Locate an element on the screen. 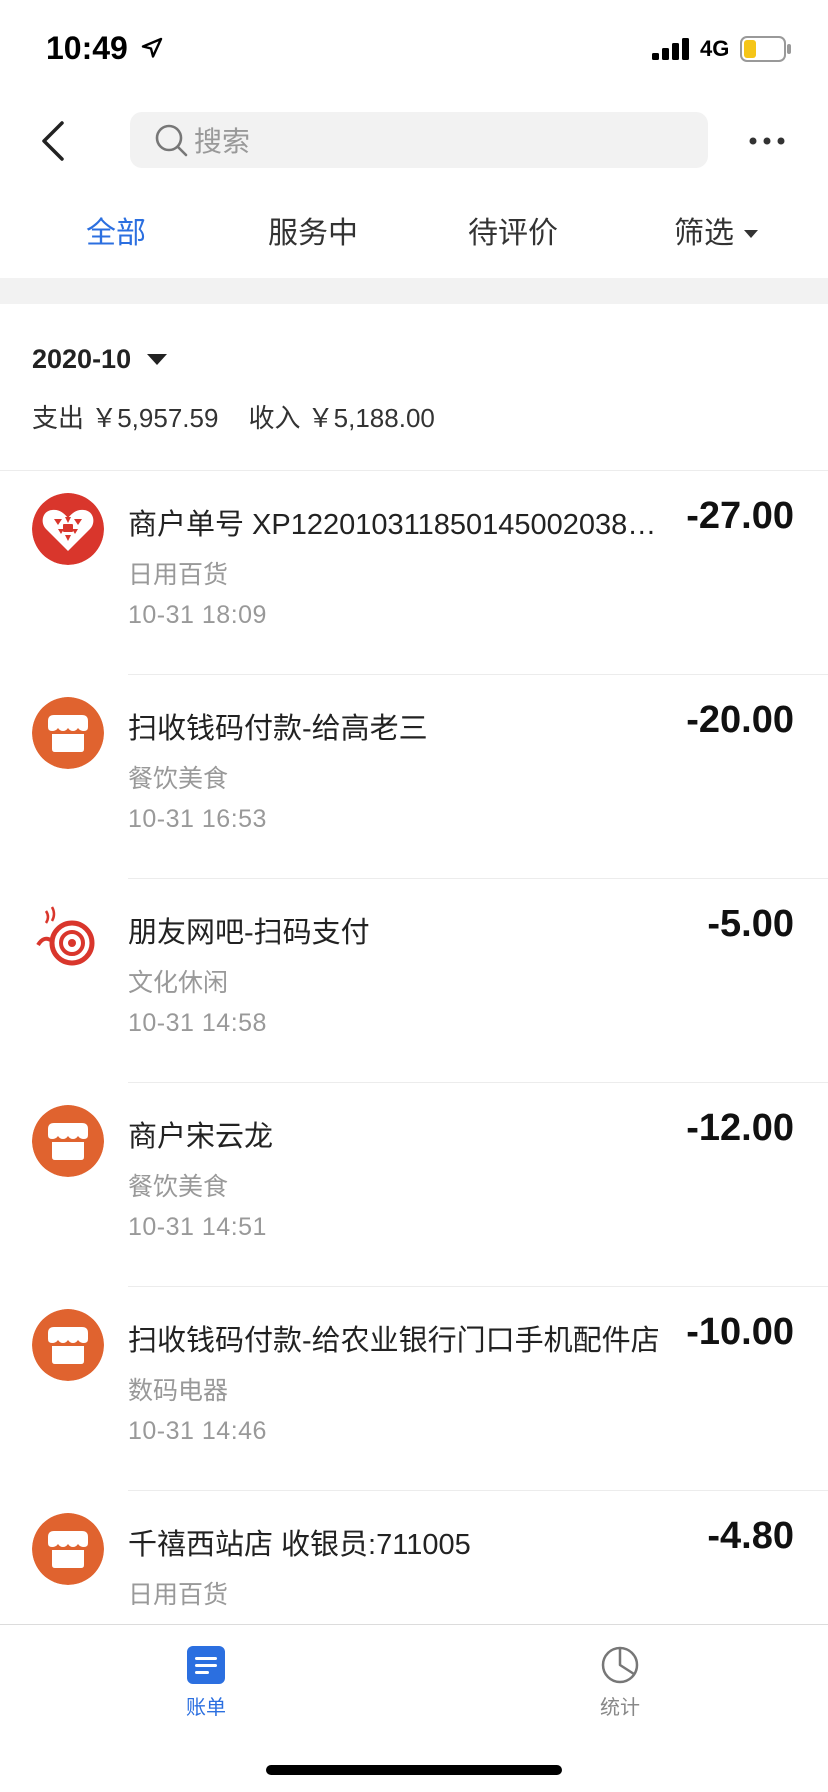 Image resolution: width=828 pixels, height=1792 pixels. status-bar: 10:49 4G is located at coordinates (414, 50).